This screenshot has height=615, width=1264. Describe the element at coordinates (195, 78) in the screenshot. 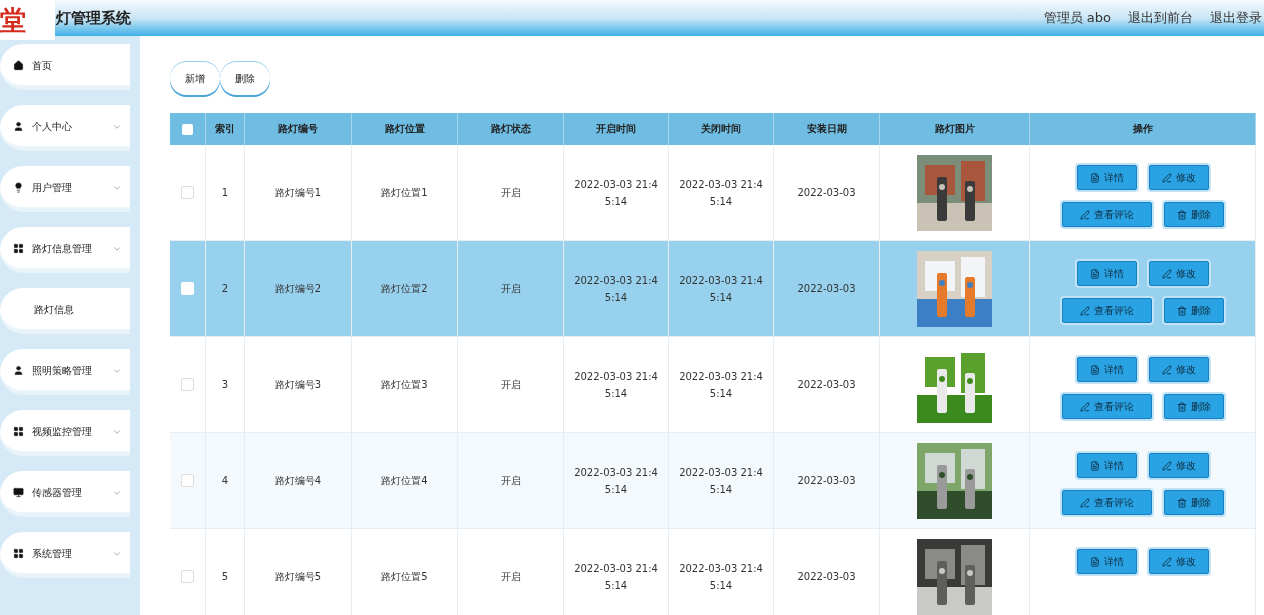

I see `toolbar-button: 新增` at that location.